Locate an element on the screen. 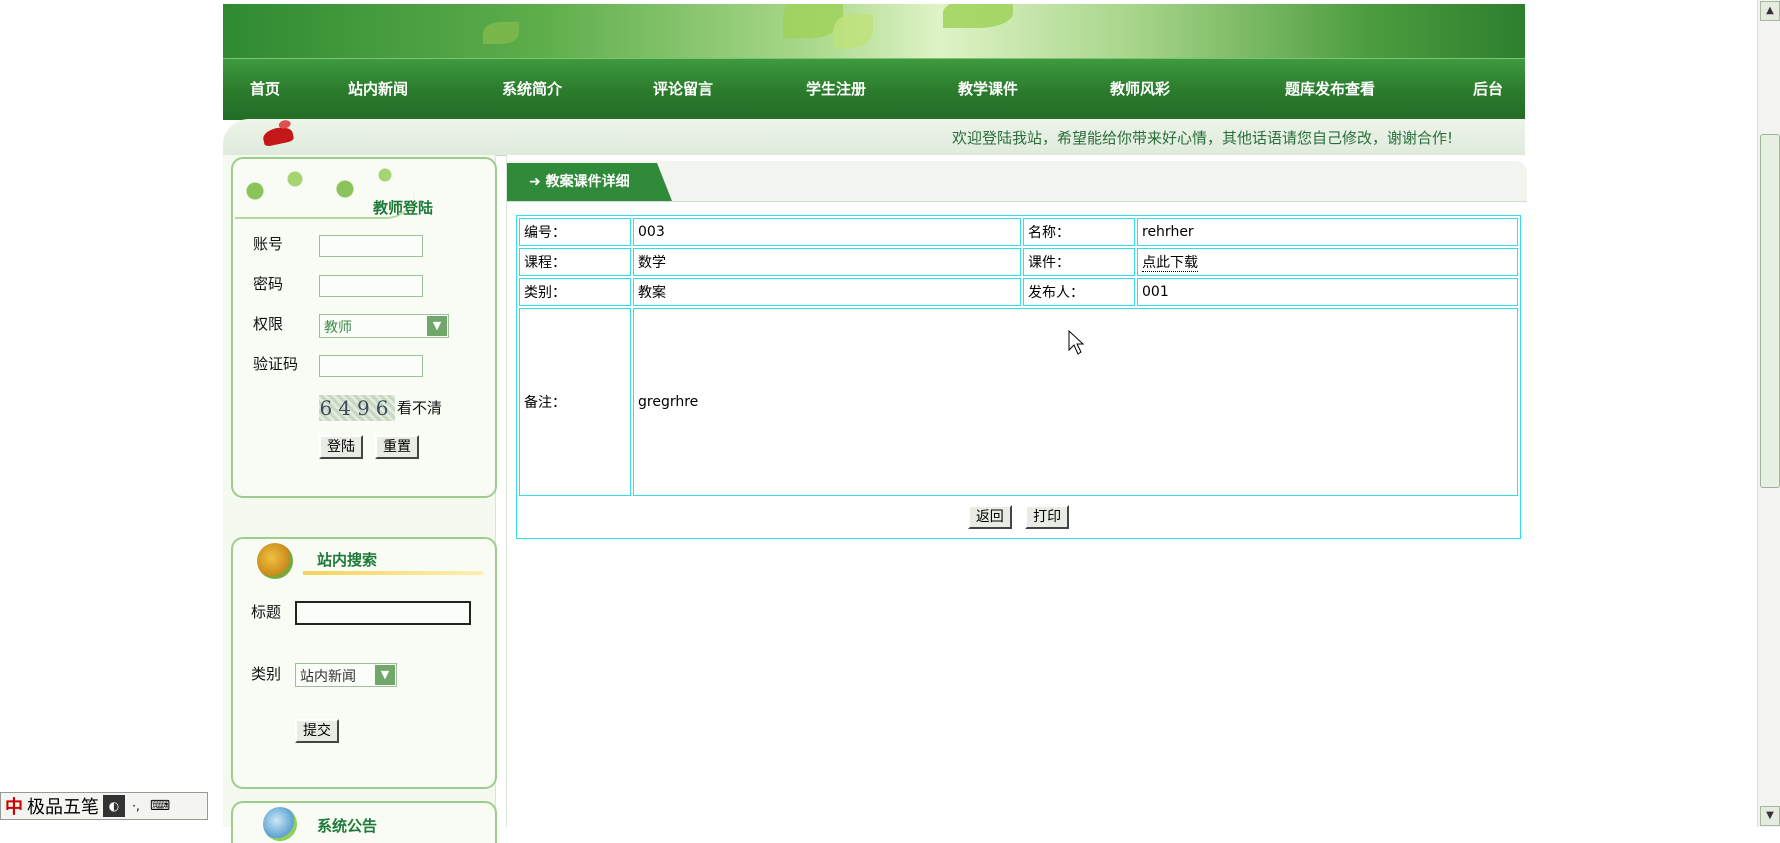  globe-icon is located at coordinates (280, 824).